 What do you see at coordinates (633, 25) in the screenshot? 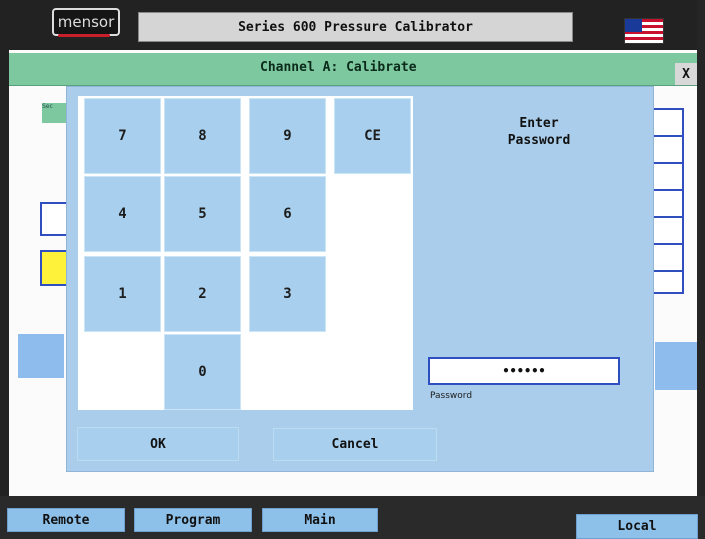
I see `flag-canton` at bounding box center [633, 25].